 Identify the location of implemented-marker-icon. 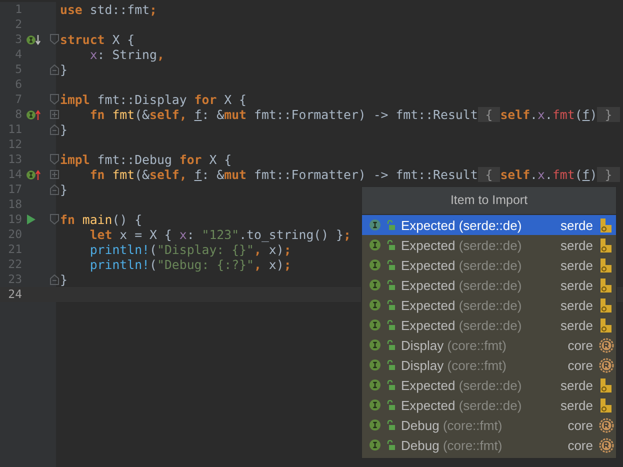
(34, 40).